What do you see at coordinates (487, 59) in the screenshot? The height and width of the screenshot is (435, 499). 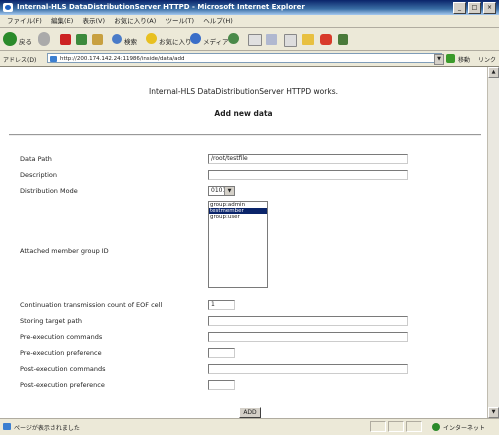 I see `links-button: リンク` at bounding box center [487, 59].